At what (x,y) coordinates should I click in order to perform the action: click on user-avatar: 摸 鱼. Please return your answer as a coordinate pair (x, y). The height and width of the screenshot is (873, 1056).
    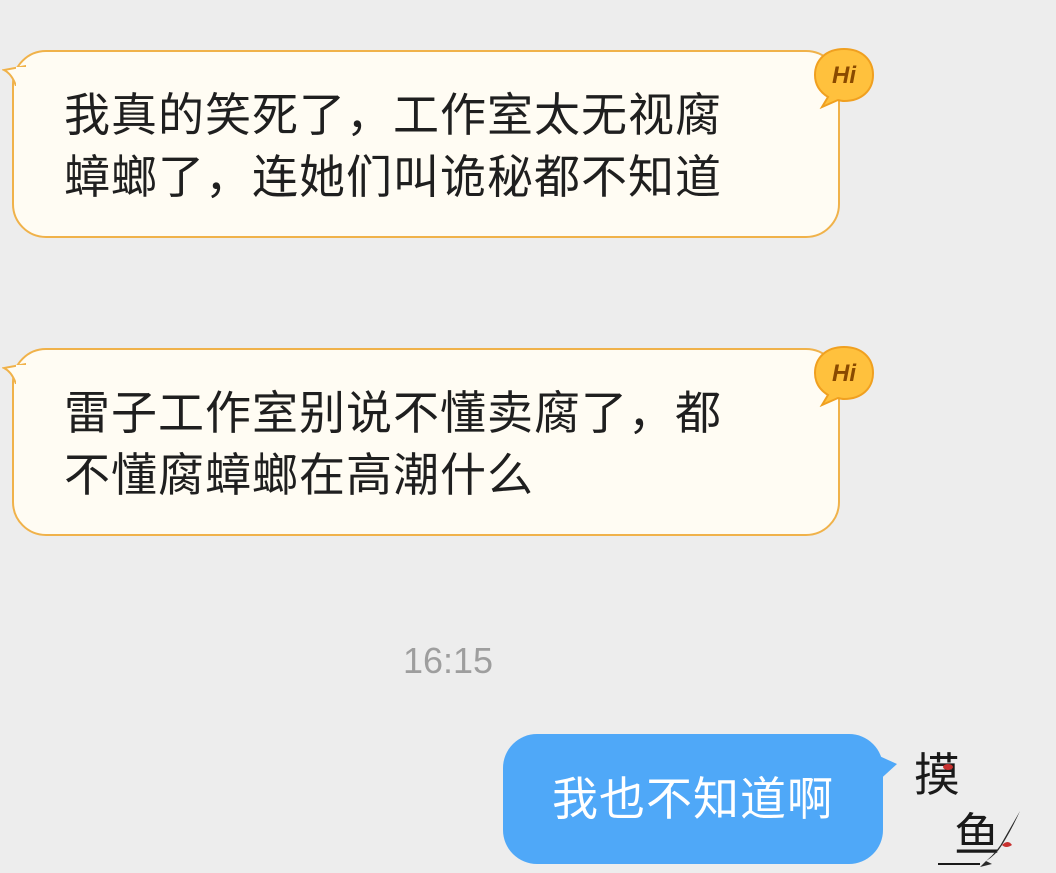
    Looking at the image, I should click on (968, 800).